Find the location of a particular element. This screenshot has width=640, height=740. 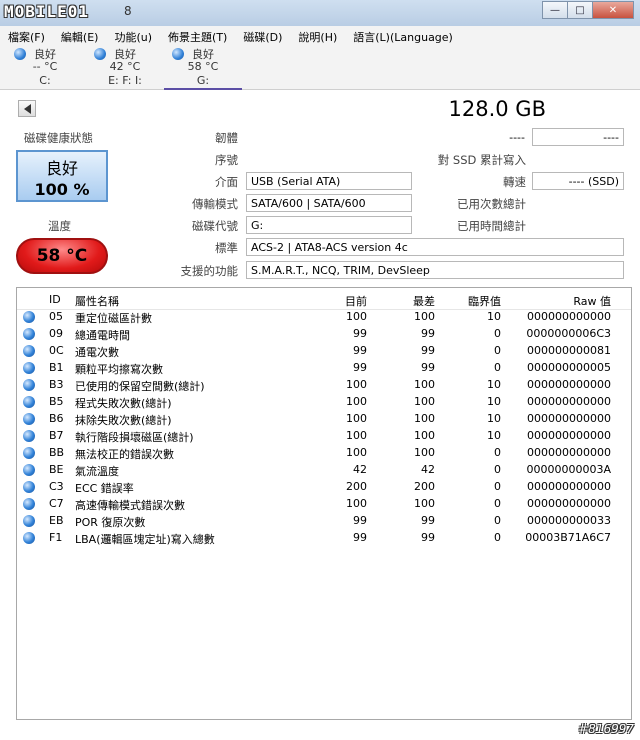

attr-raw: 000000000081 is located at coordinates (569, 350).